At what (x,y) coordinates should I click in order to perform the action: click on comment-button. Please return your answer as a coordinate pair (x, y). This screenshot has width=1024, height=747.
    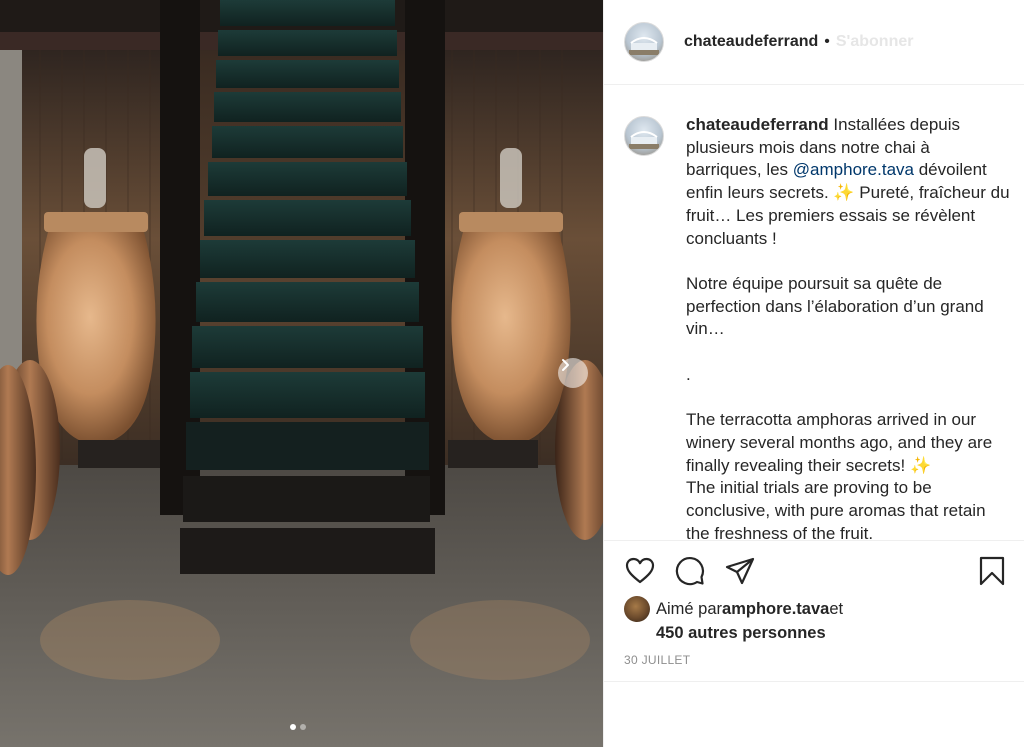
    Looking at the image, I should click on (690, 571).